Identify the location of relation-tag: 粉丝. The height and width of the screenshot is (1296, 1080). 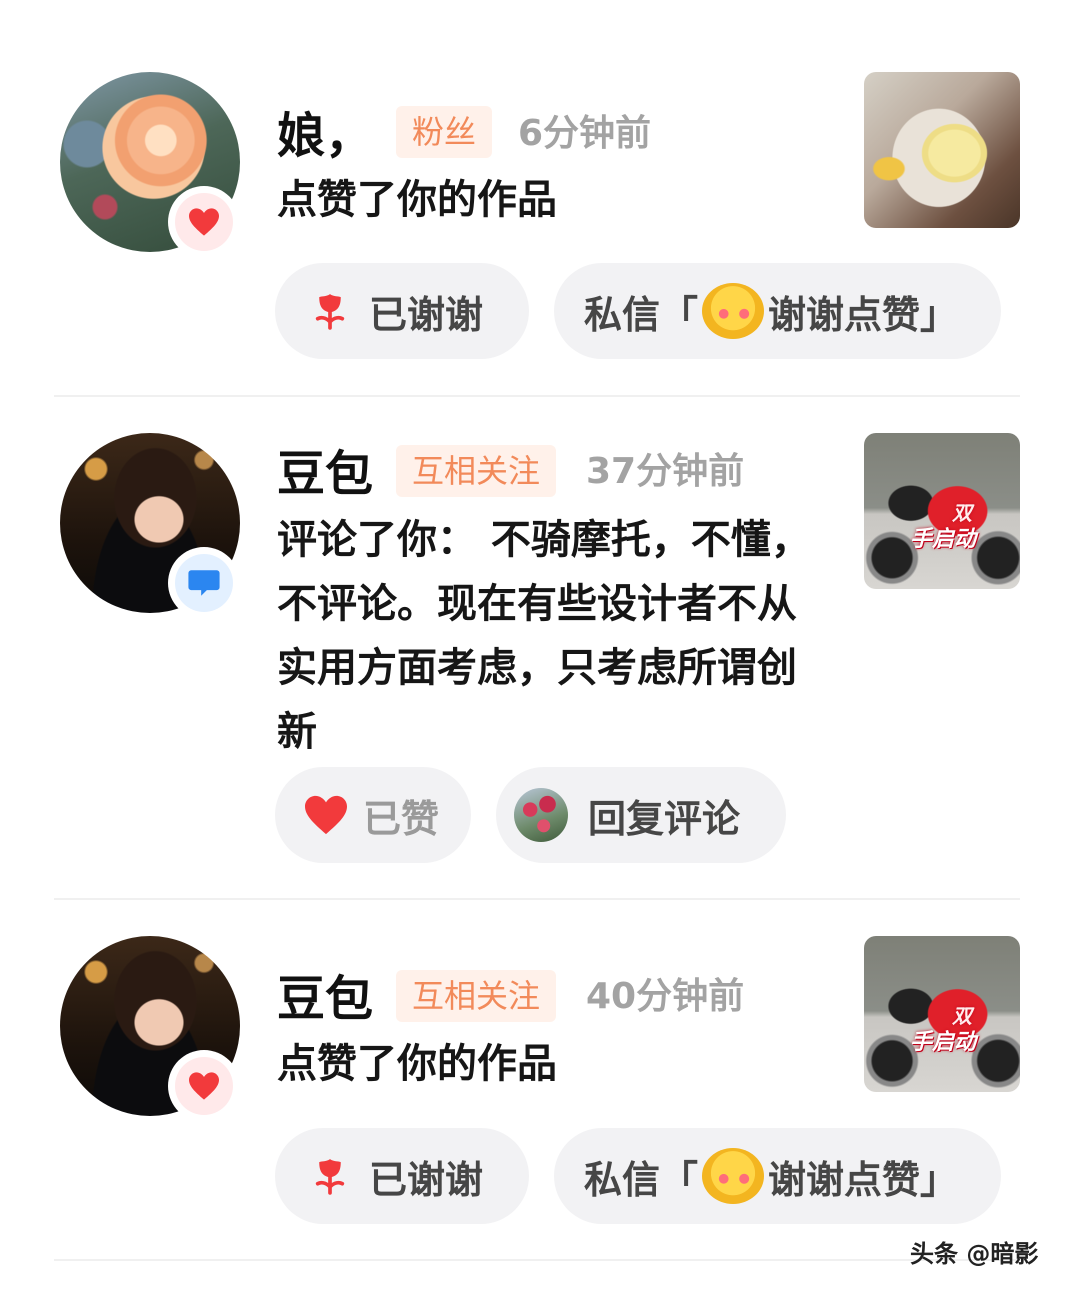
(444, 132).